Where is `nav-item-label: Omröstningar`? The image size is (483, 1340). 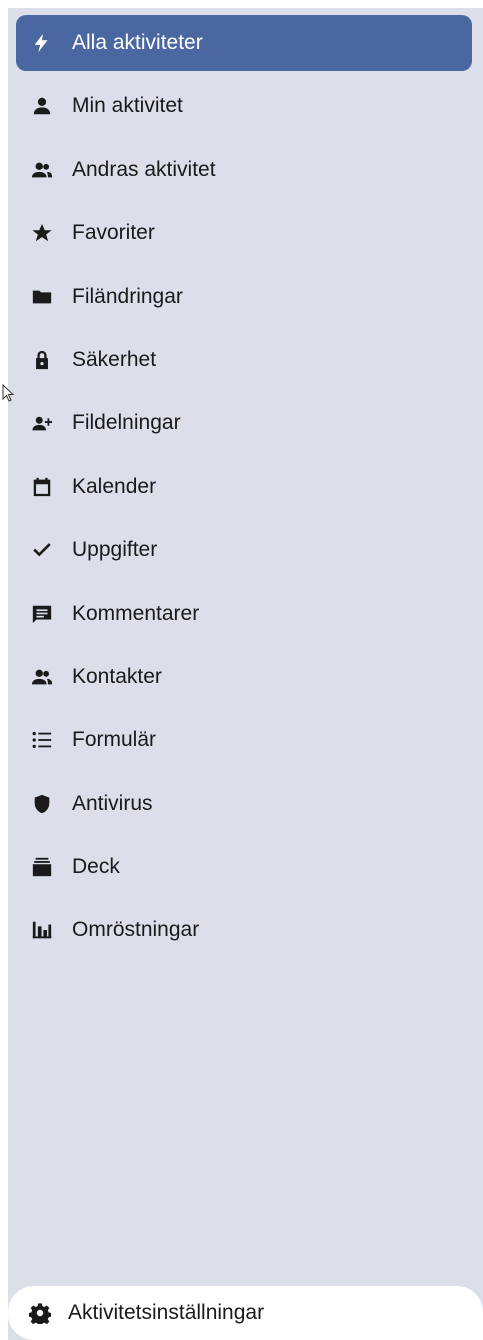 nav-item-label: Omröstningar is located at coordinates (136, 930).